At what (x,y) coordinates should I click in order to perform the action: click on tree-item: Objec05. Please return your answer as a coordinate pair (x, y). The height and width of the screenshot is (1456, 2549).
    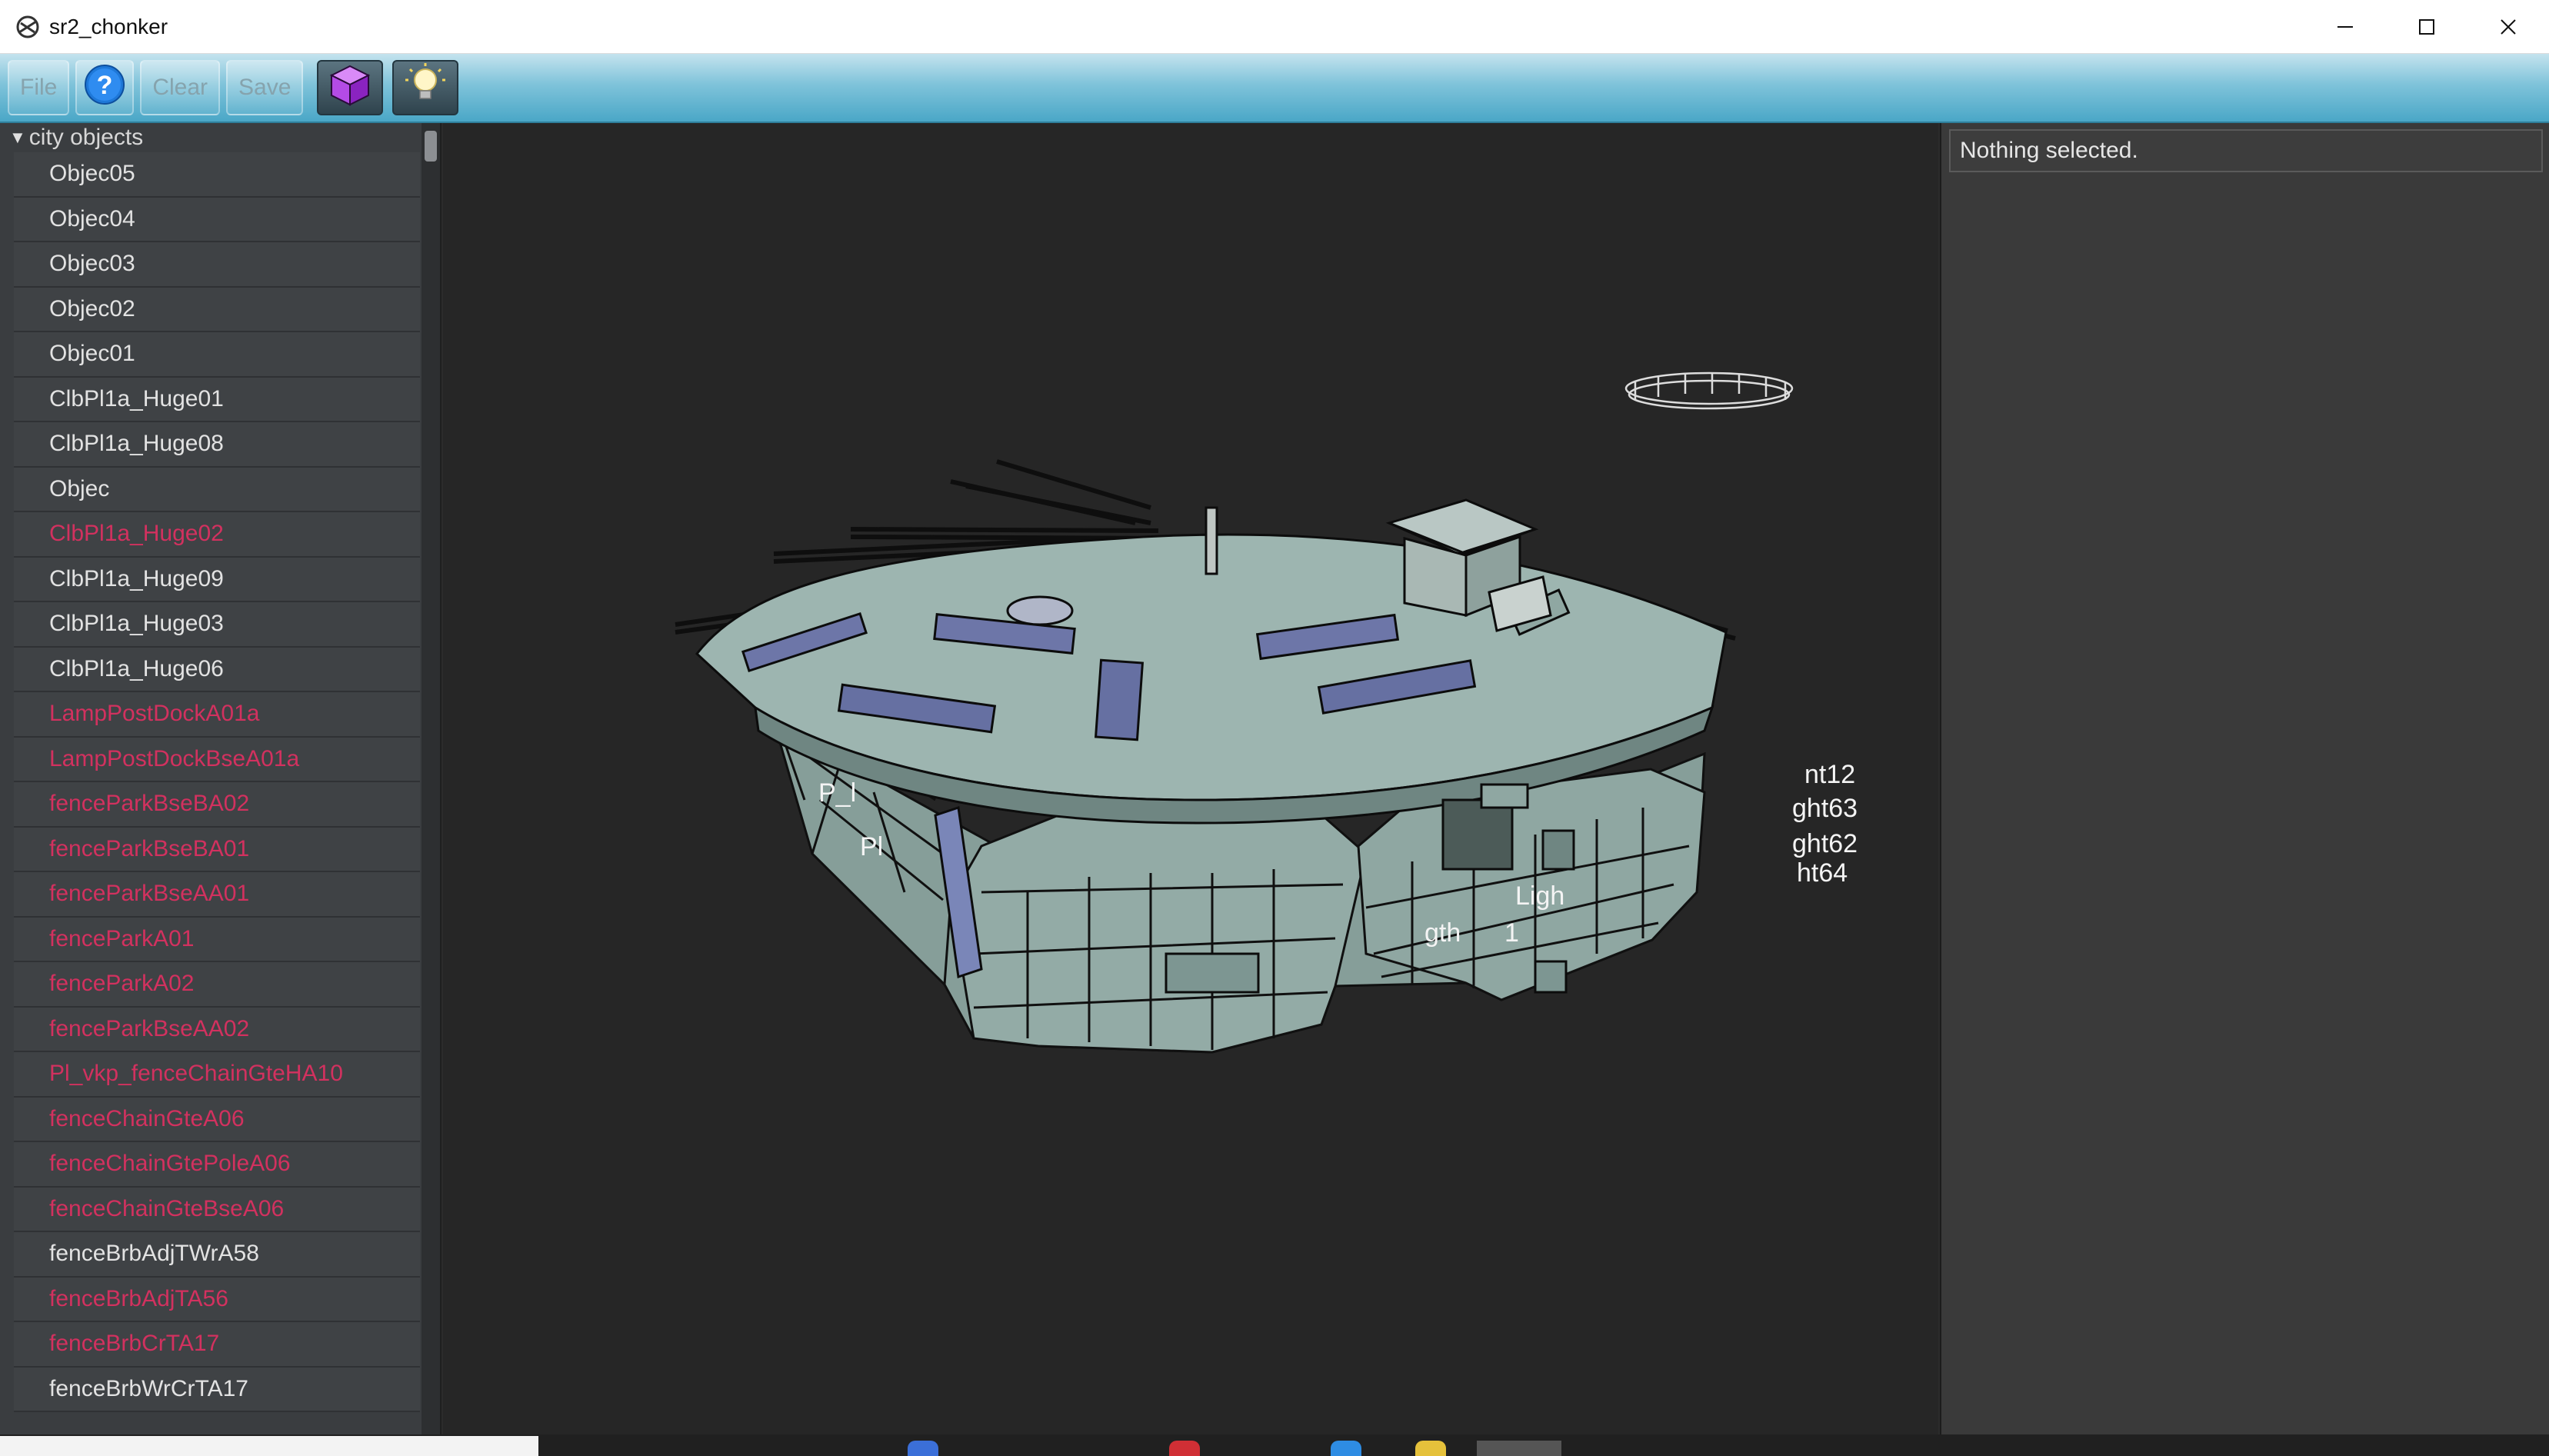
    Looking at the image, I should click on (217, 175).